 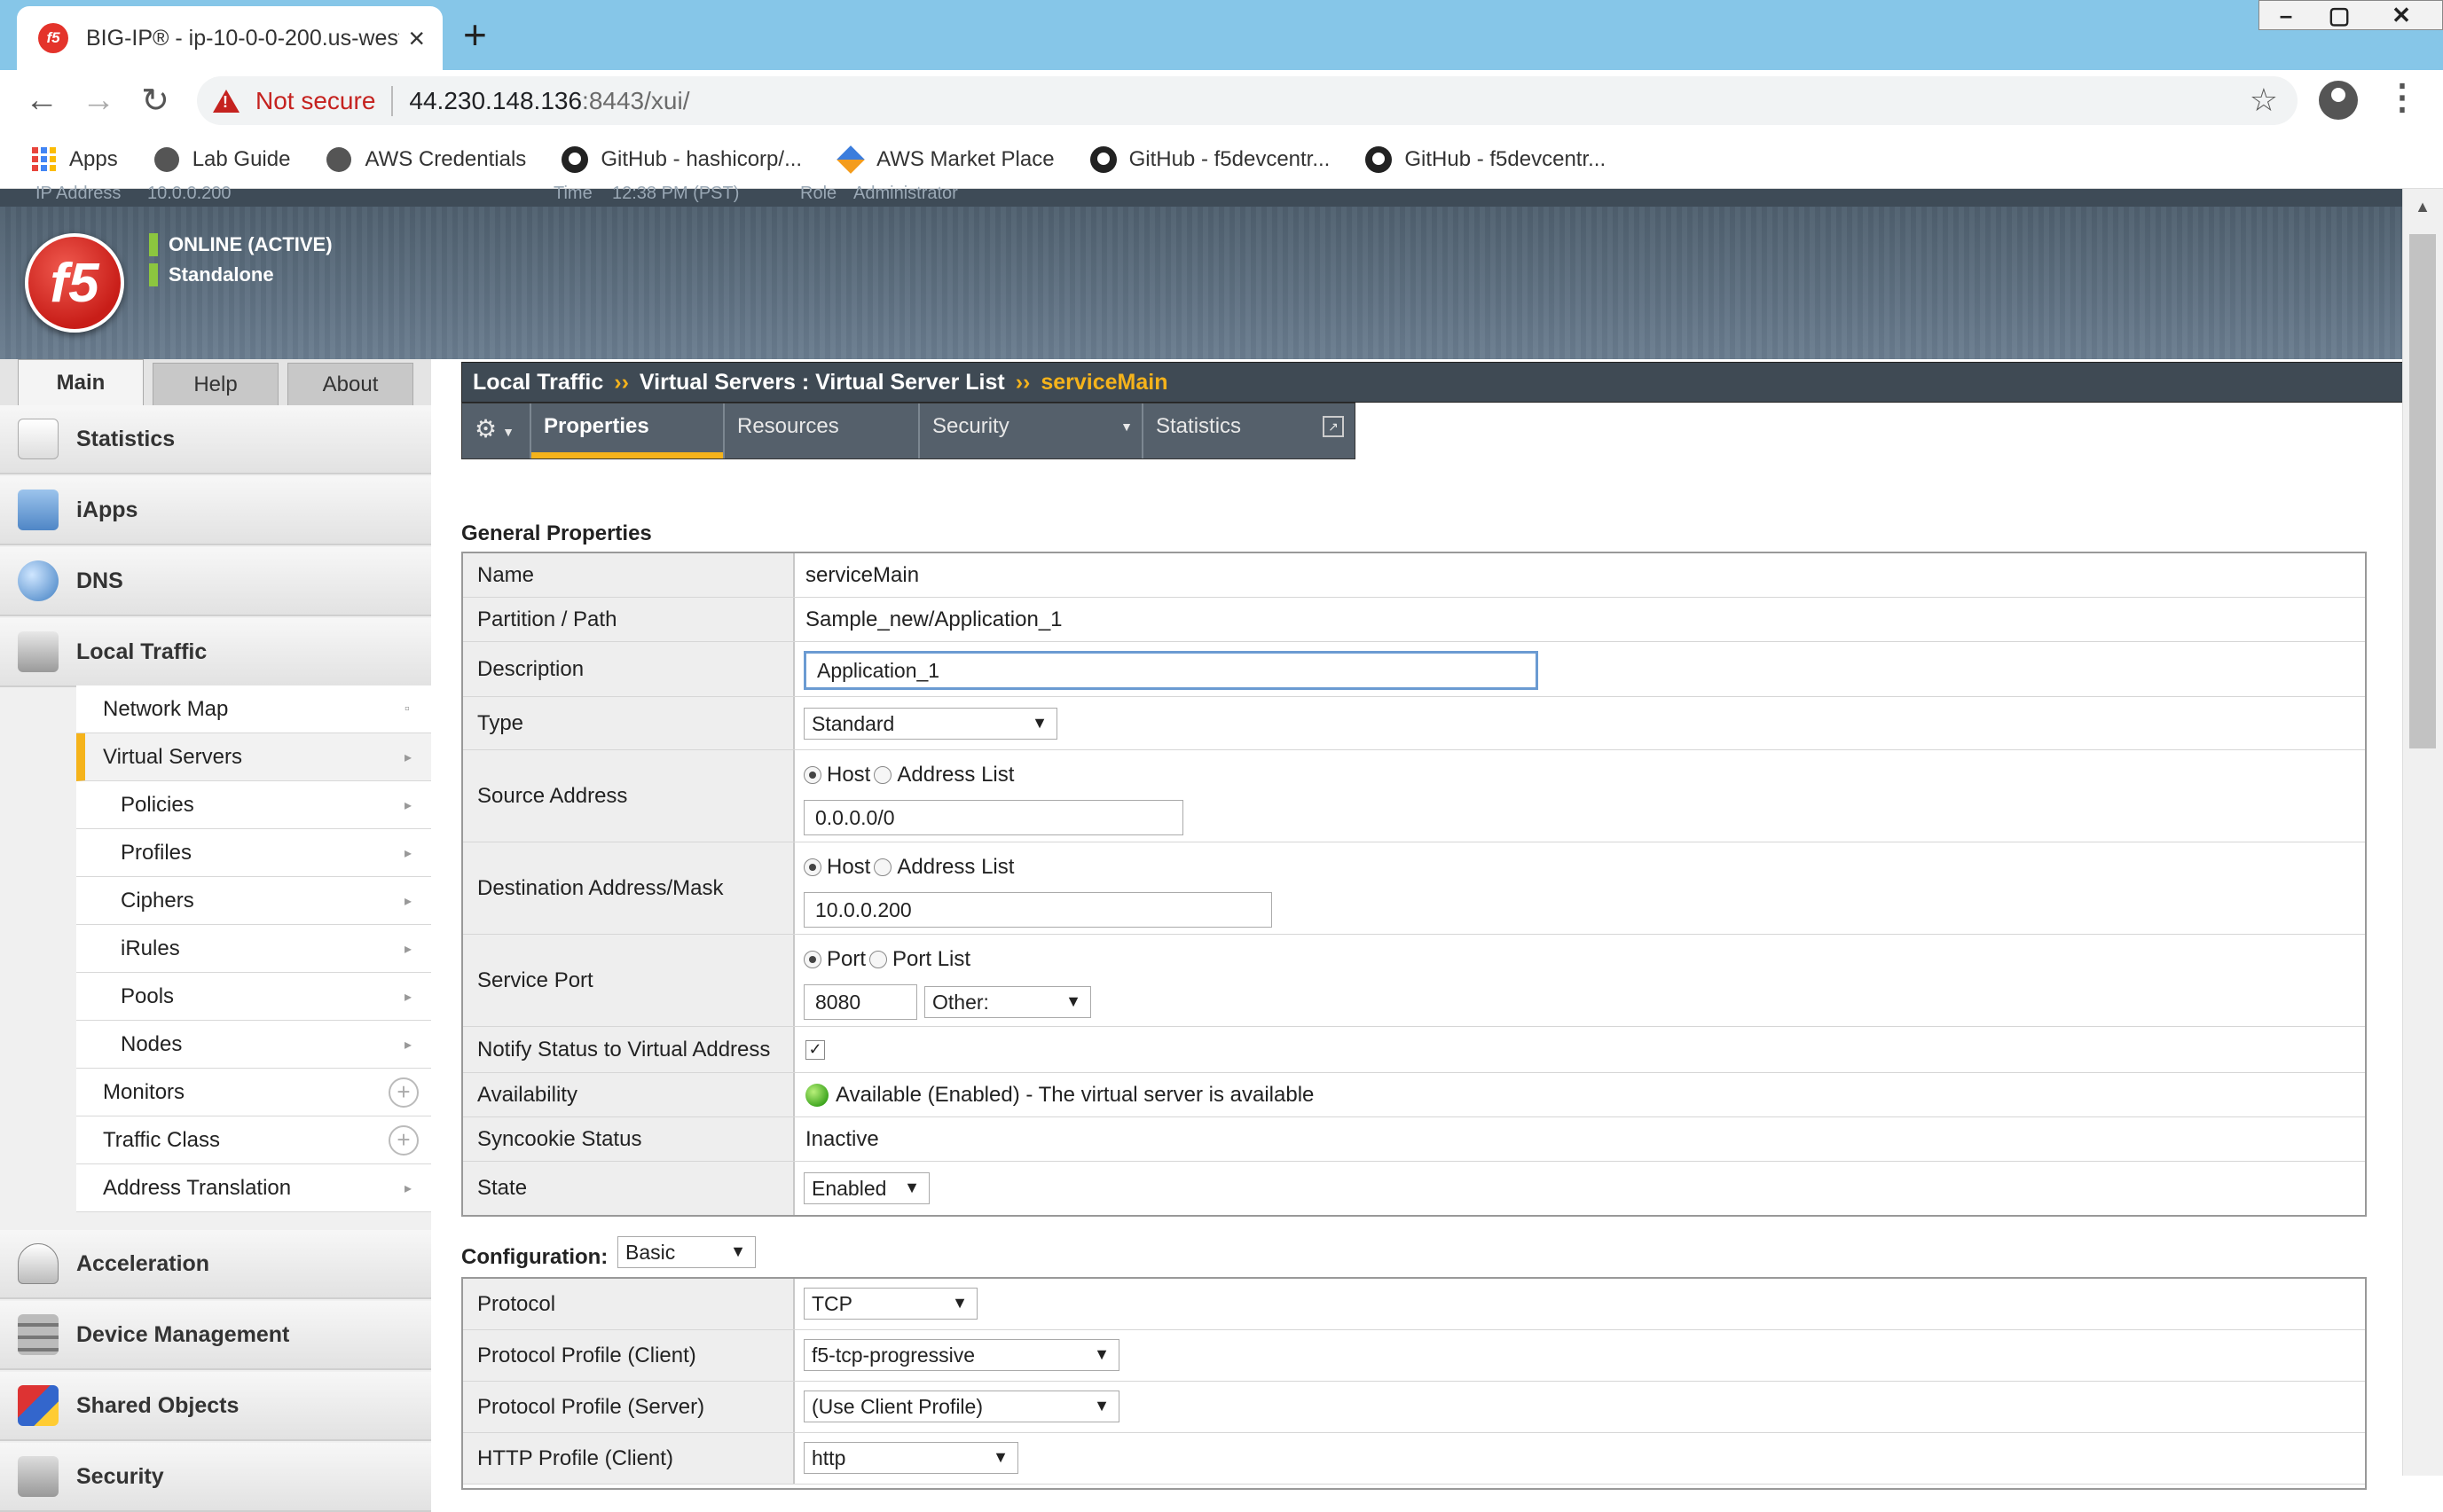 I want to click on protocol-profile-client-select: f5-tcp-progressive ▼, so click(x=961, y=1355).